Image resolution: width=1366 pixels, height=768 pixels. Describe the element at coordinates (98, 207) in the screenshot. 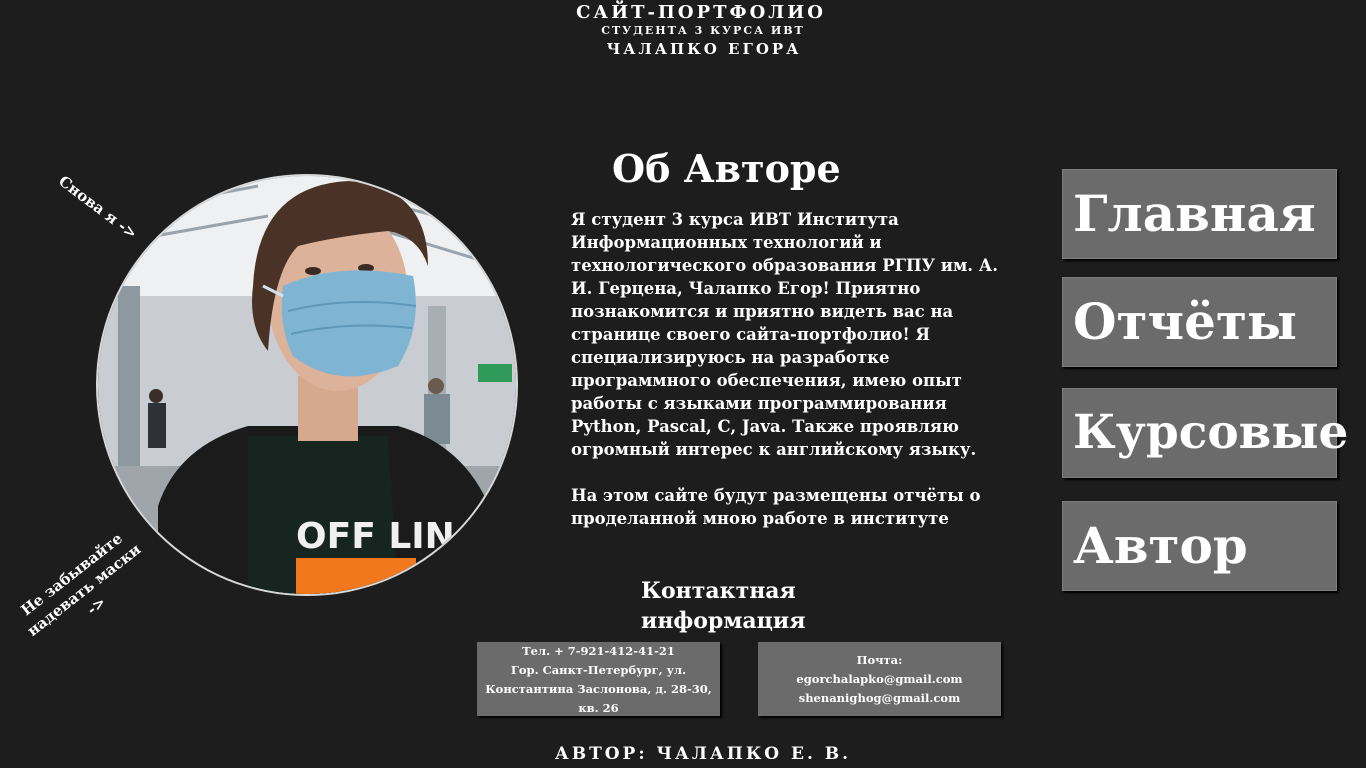

I see `photo-note-top: Снова я ->` at that location.